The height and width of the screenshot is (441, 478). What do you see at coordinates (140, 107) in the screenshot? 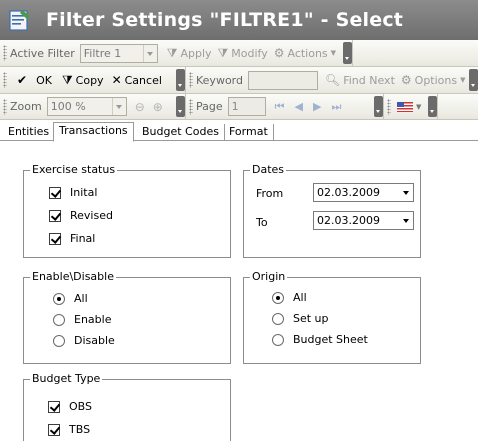
I see `zoom-out-icon: ⊖` at bounding box center [140, 107].